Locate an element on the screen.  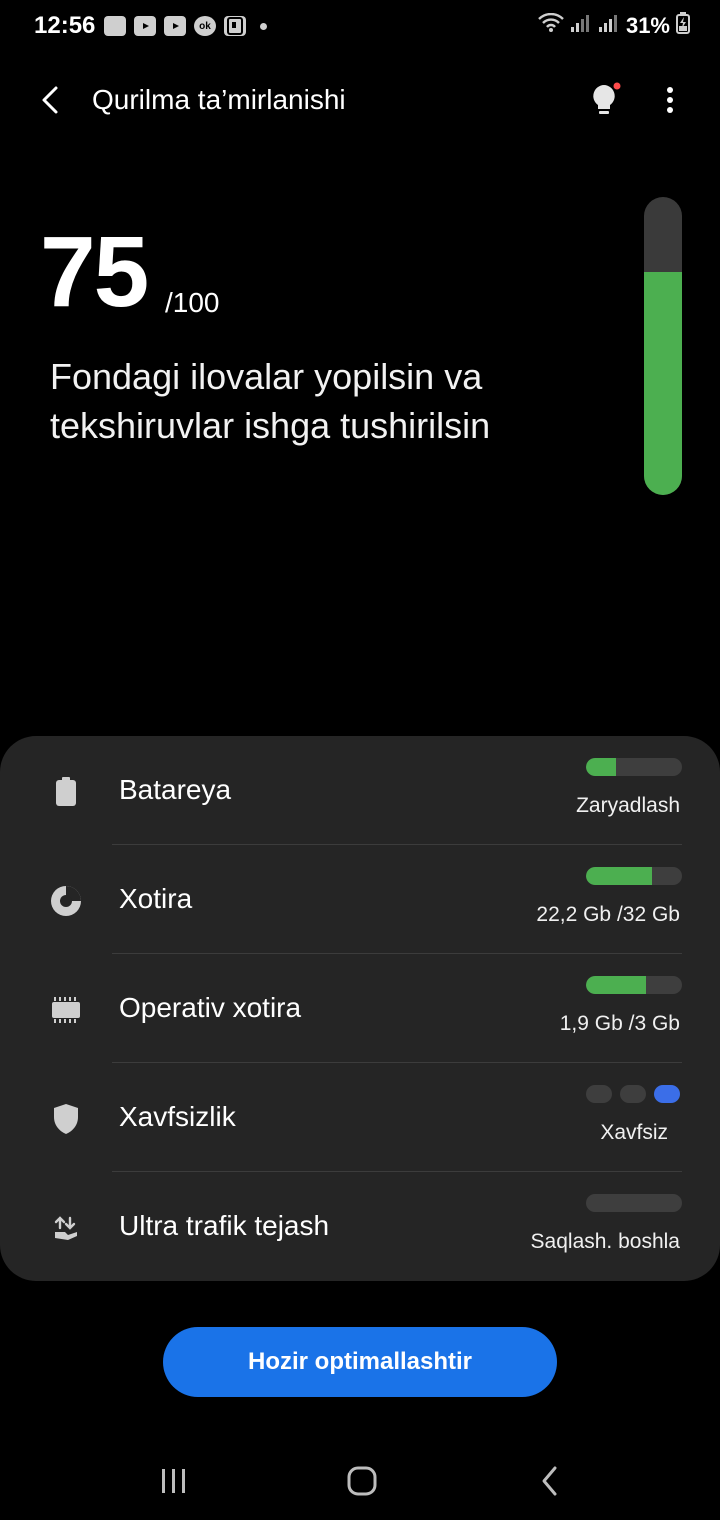
security-row: Xavfsizlik Xavfsiz is located at coordinates (360, 1117).